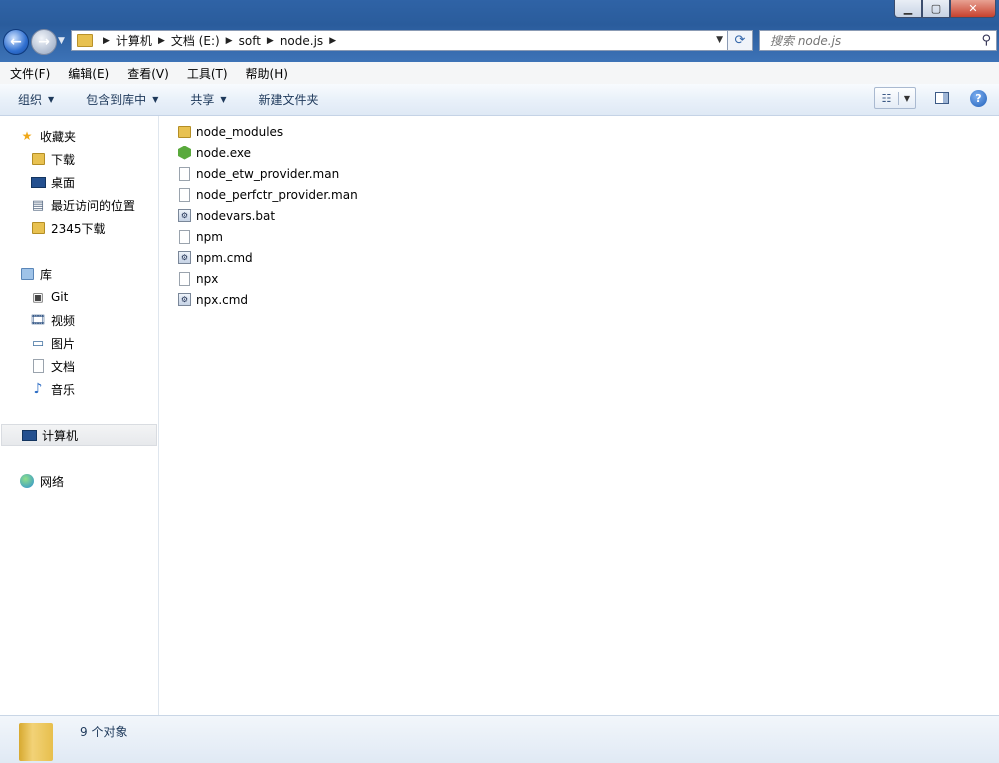 Image resolution: width=999 pixels, height=763 pixels. What do you see at coordinates (60, 435) in the screenshot?
I see `nav-label: 计算机` at bounding box center [60, 435].